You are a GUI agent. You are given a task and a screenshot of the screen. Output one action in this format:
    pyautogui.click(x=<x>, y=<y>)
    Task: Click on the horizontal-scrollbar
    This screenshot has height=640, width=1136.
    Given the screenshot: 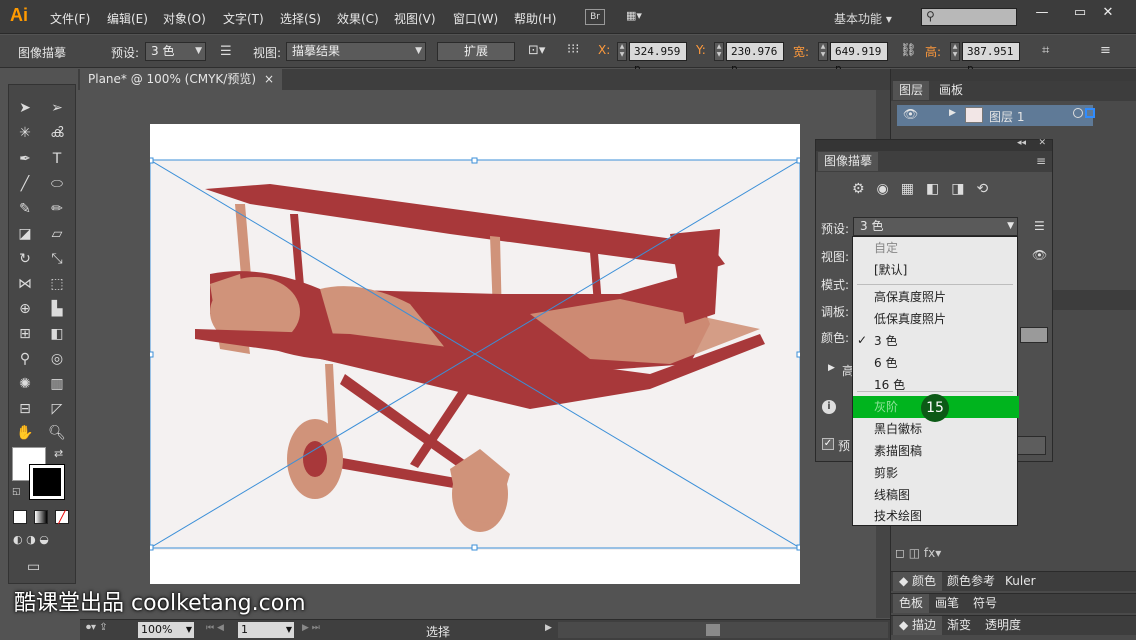 What is the action you would take?
    pyautogui.click(x=723, y=630)
    